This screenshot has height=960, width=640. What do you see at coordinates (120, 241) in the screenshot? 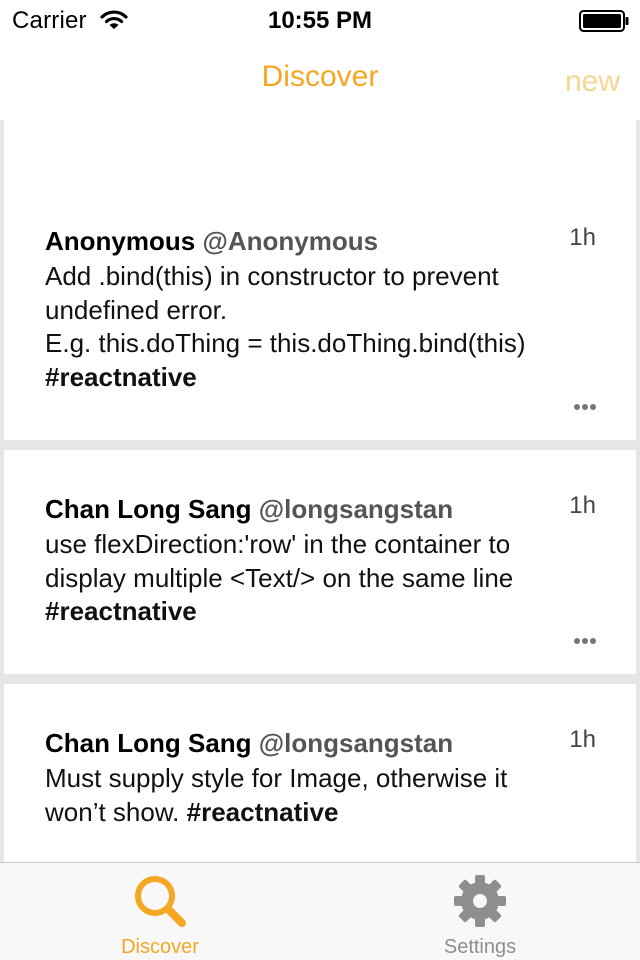
I see `author-name: Anonymous` at bounding box center [120, 241].